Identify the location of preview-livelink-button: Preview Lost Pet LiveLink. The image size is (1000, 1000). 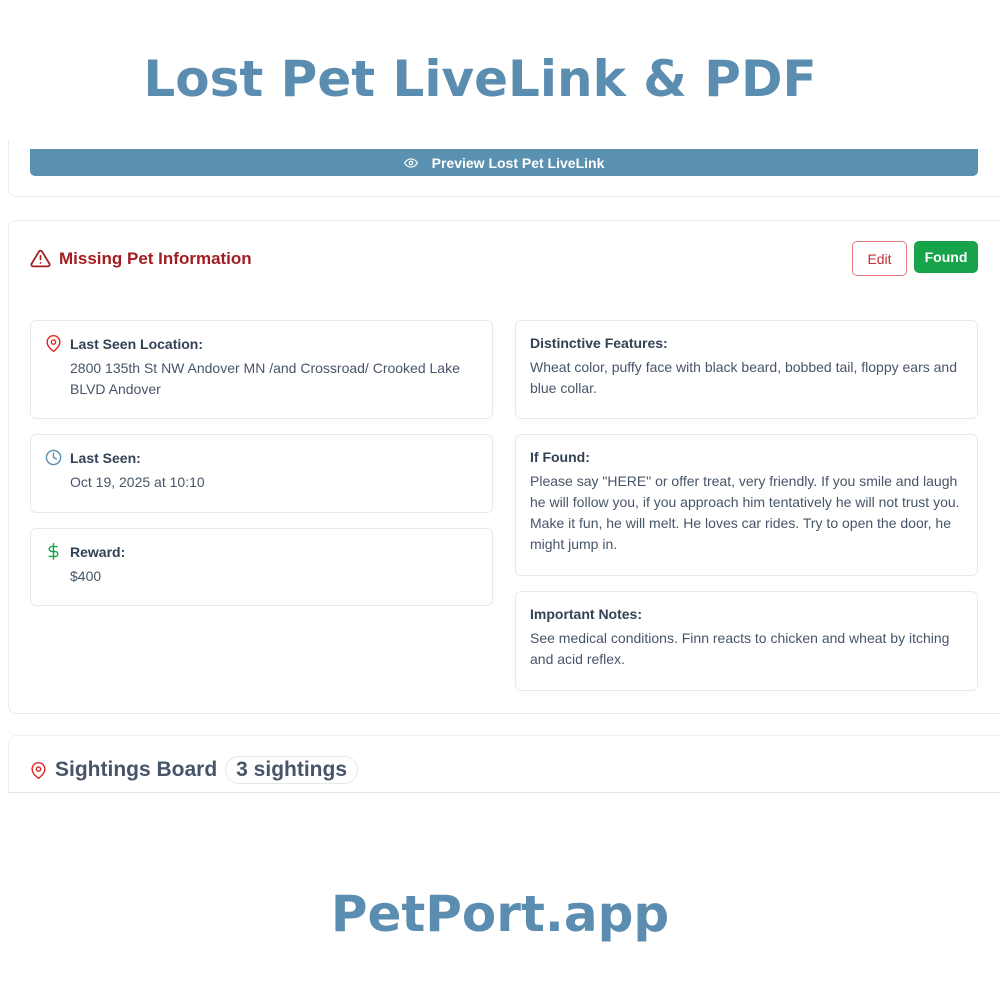
(504, 162).